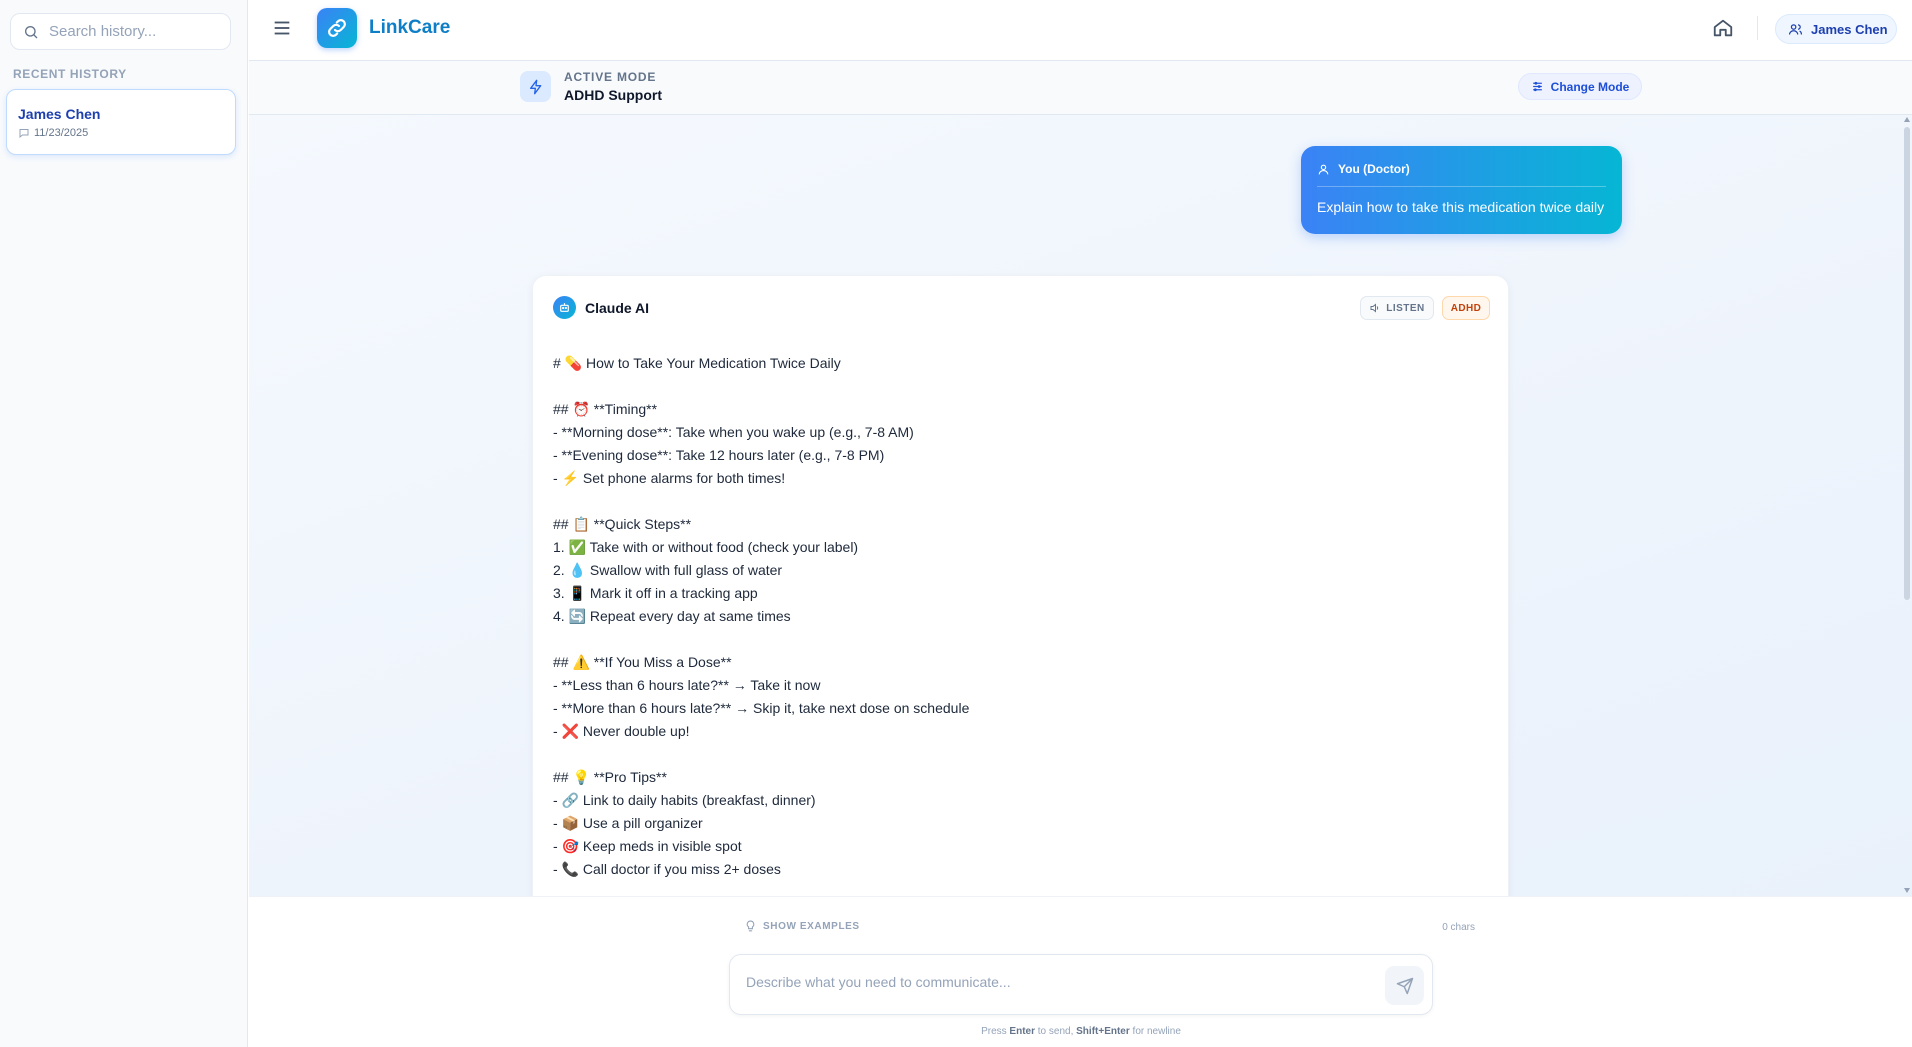  What do you see at coordinates (1723, 28) in the screenshot?
I see `home-icon` at bounding box center [1723, 28].